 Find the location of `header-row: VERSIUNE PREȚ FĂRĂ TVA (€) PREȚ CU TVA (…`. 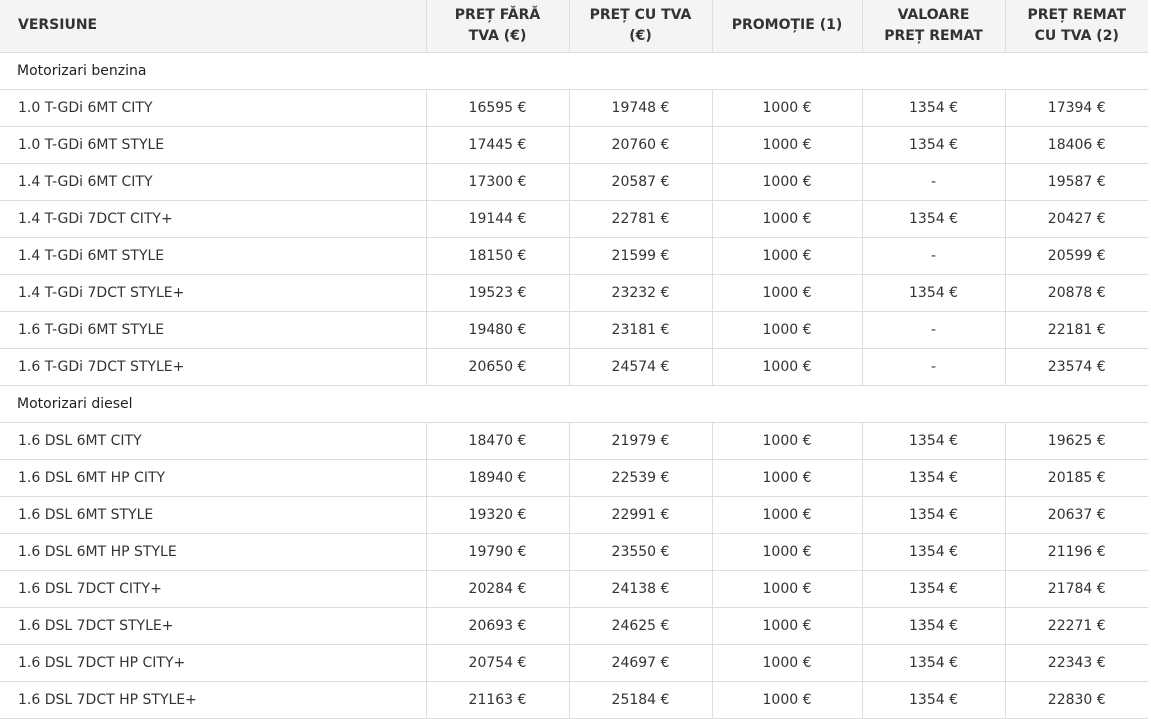

header-row: VERSIUNE PREȚ FĂRĂ TVA (€) PREȚ CU TVA (… is located at coordinates (574, 26).